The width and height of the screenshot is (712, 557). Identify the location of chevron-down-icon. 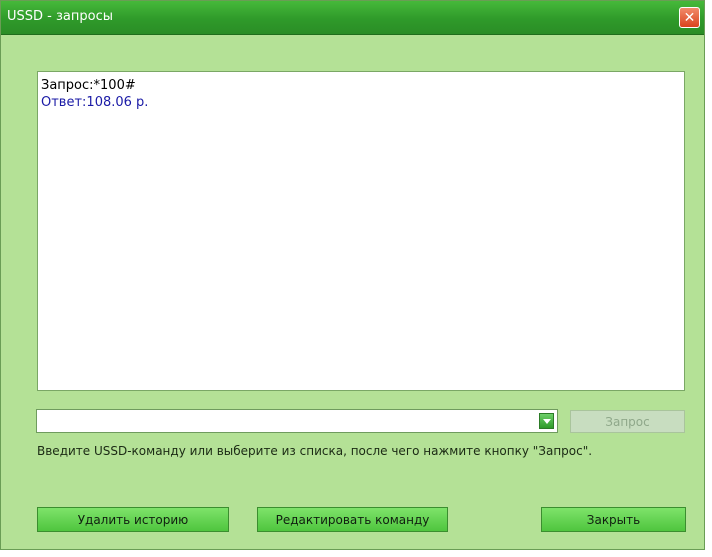
(546, 421).